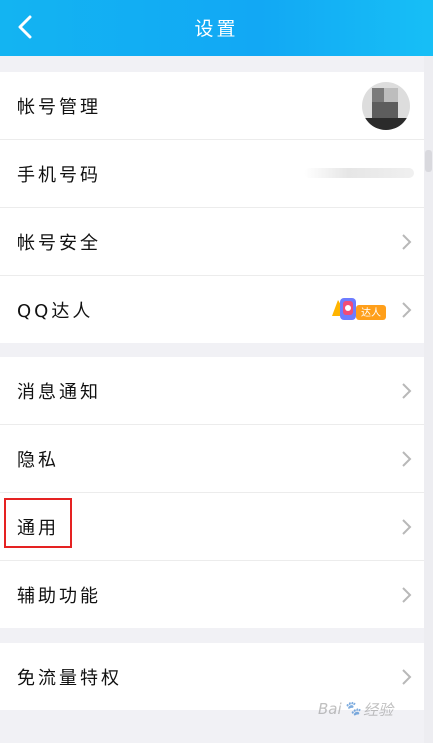  What do you see at coordinates (428, 399) in the screenshot?
I see `scrollbar` at bounding box center [428, 399].